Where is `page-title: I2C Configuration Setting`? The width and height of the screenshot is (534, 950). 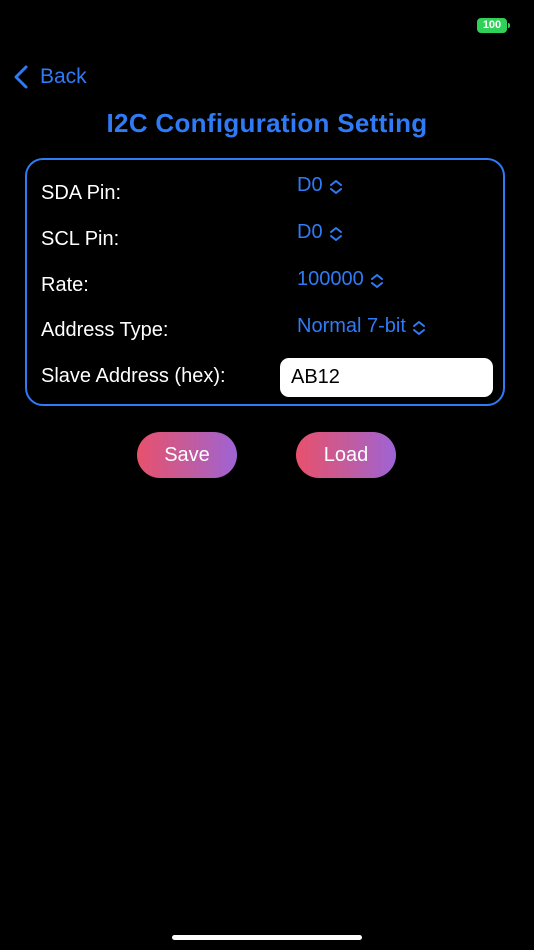
page-title: I2C Configuration Setting is located at coordinates (267, 123).